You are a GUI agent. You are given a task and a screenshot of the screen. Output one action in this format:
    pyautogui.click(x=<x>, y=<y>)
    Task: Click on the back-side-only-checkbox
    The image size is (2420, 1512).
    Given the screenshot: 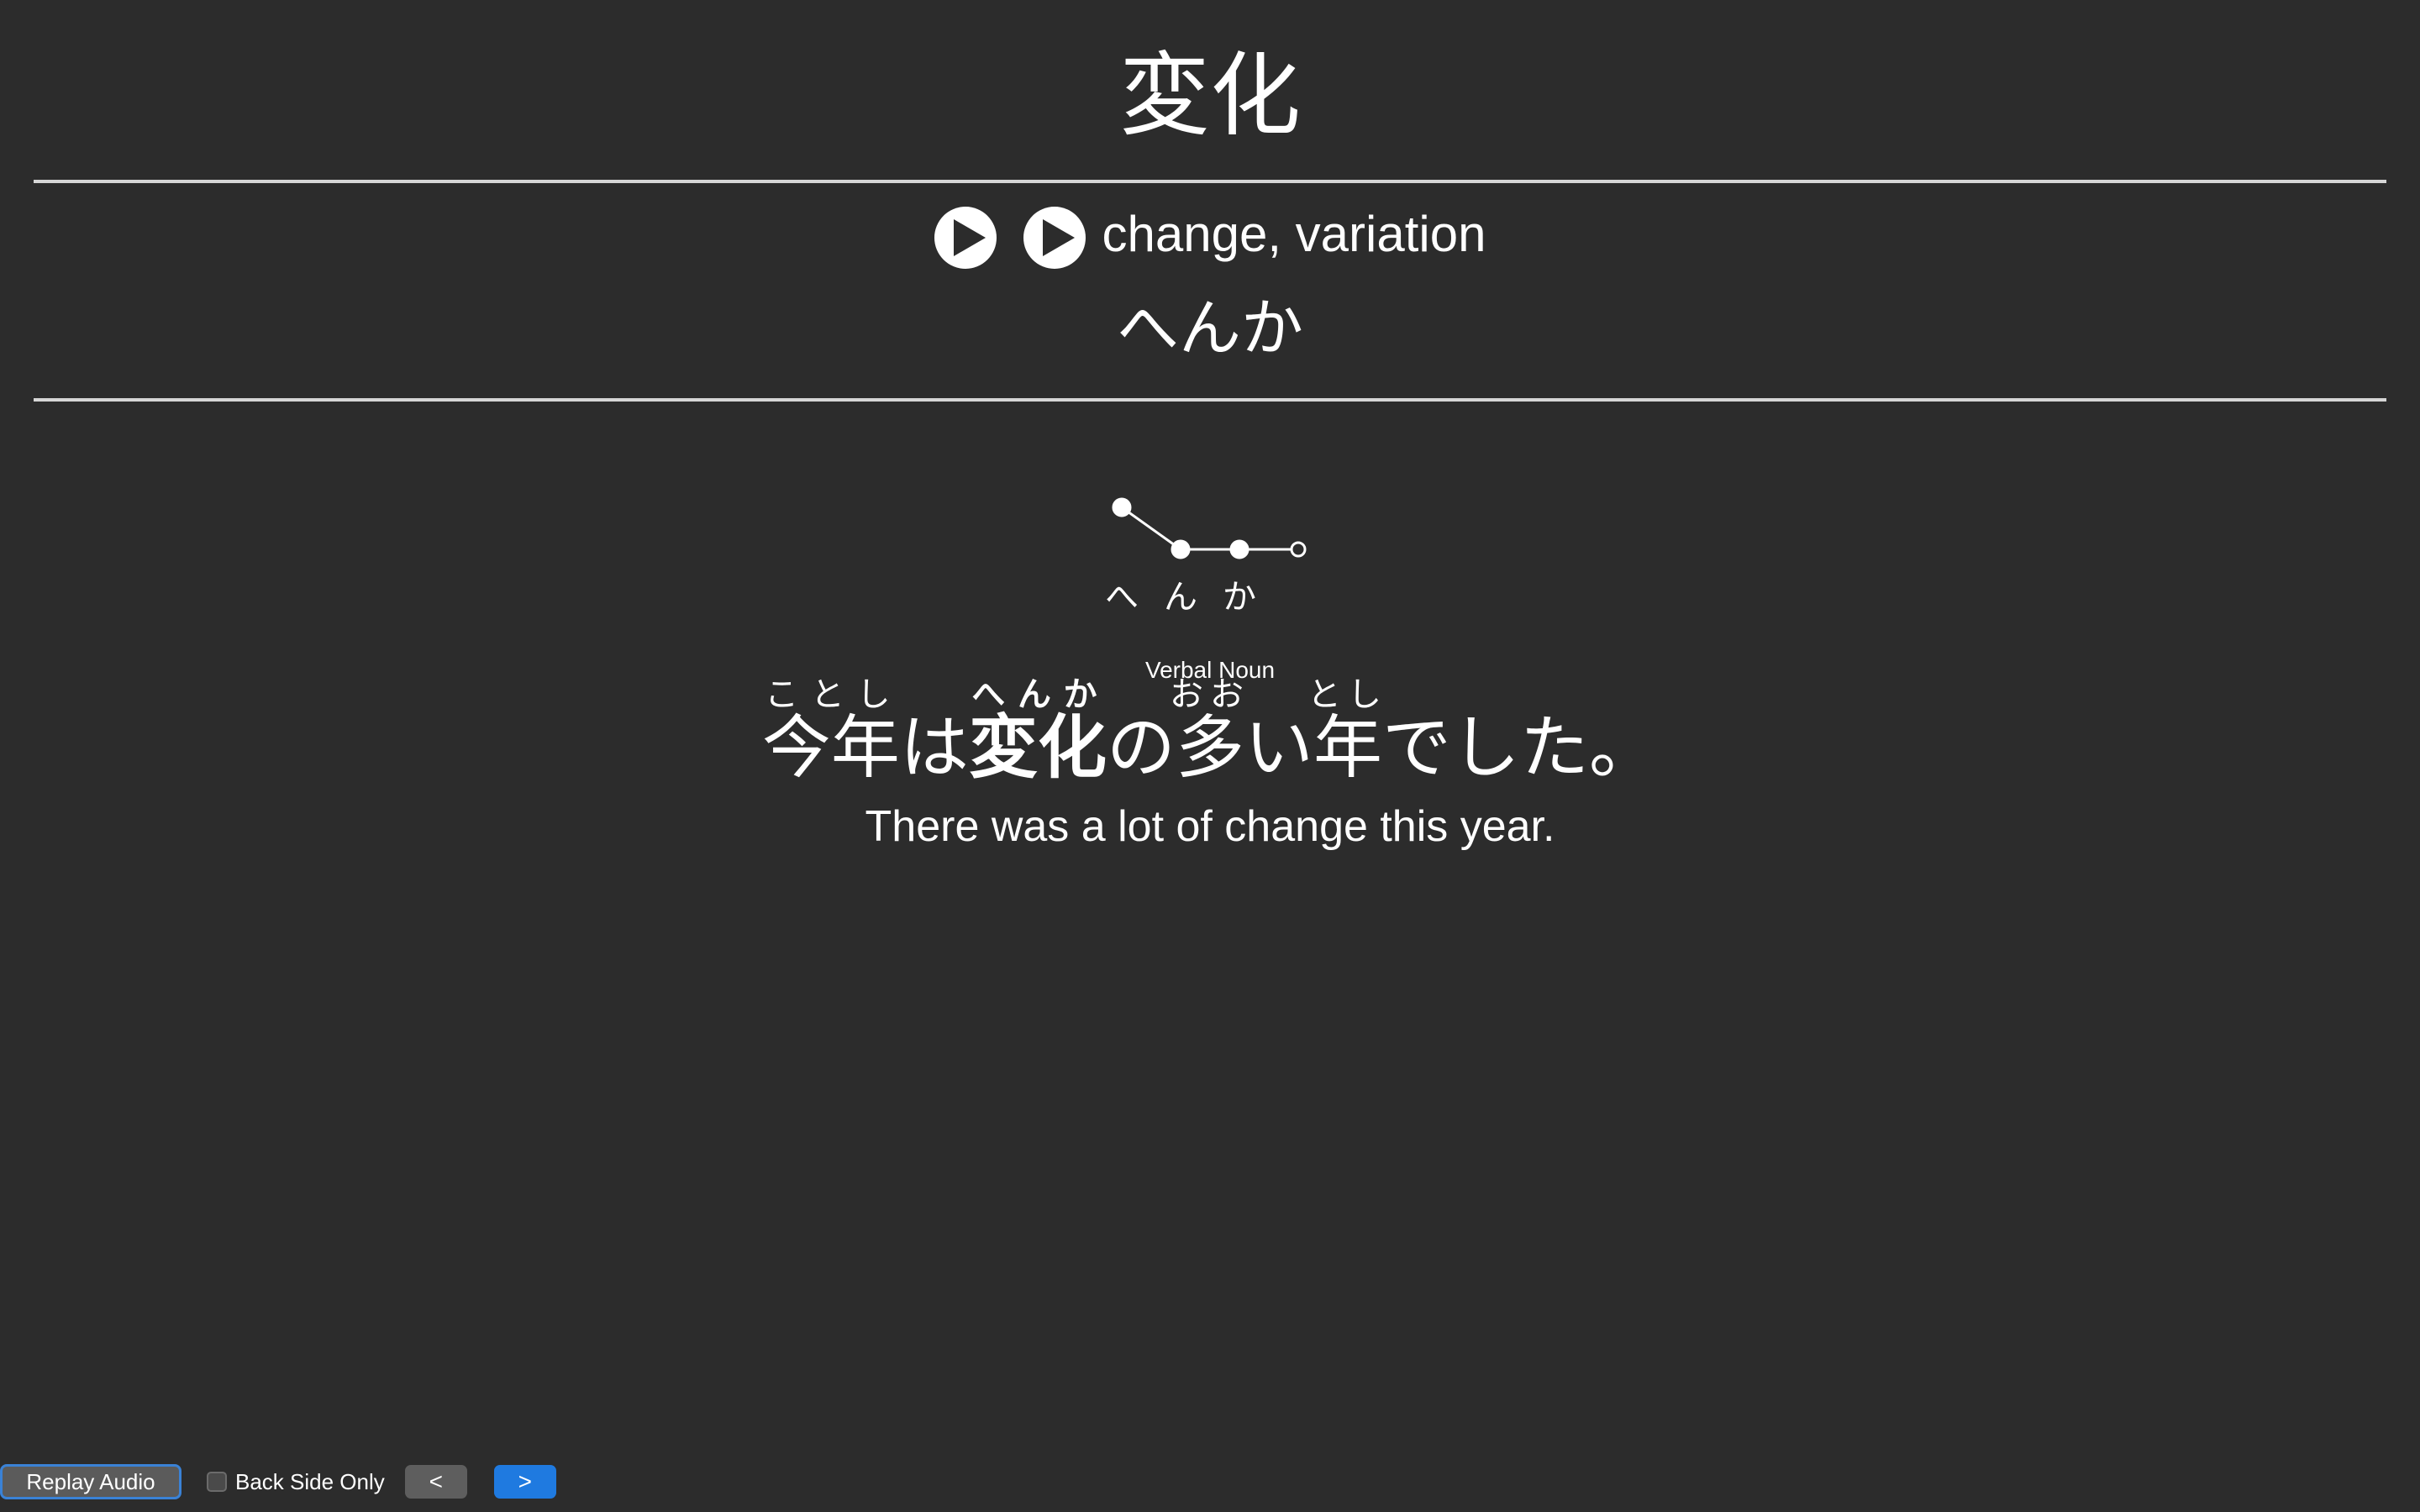 What is the action you would take?
    pyautogui.click(x=217, y=1482)
    